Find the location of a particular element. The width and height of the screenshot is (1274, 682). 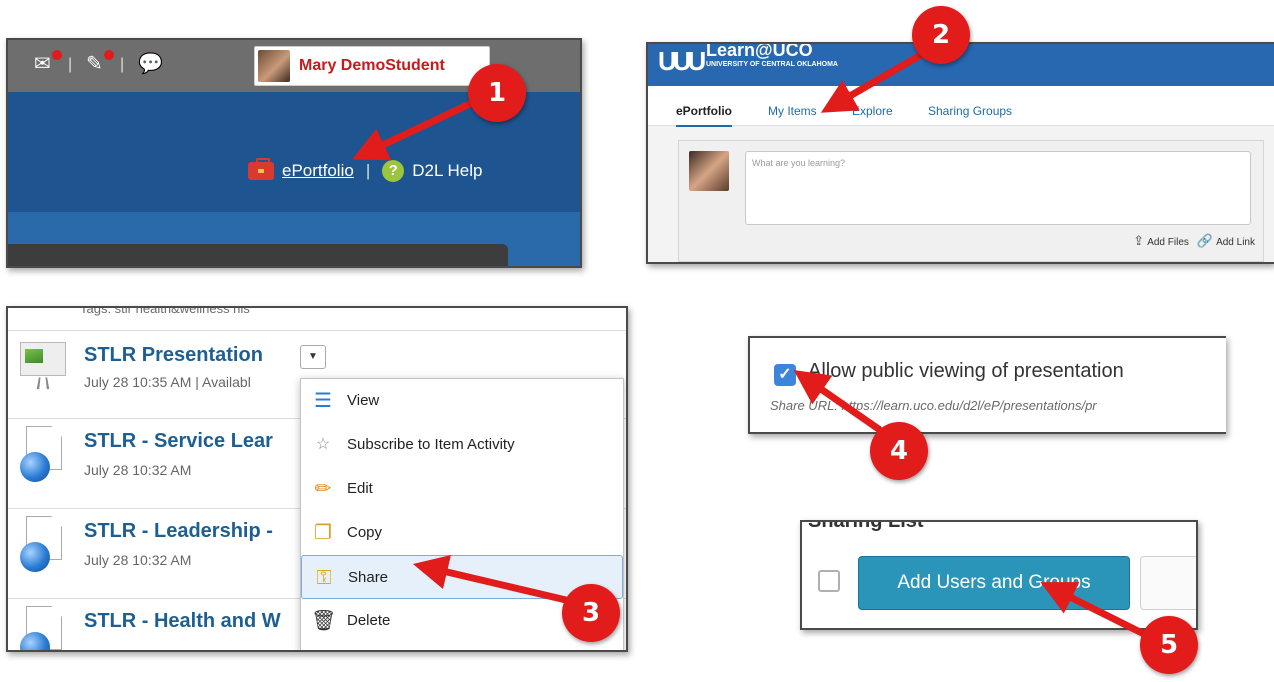

callout-badge-3: 3 is located at coordinates (591, 613).